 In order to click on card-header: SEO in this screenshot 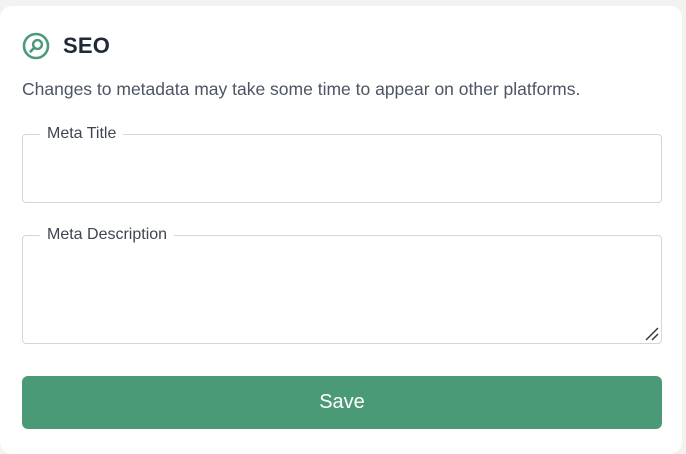, I will do `click(66, 46)`.